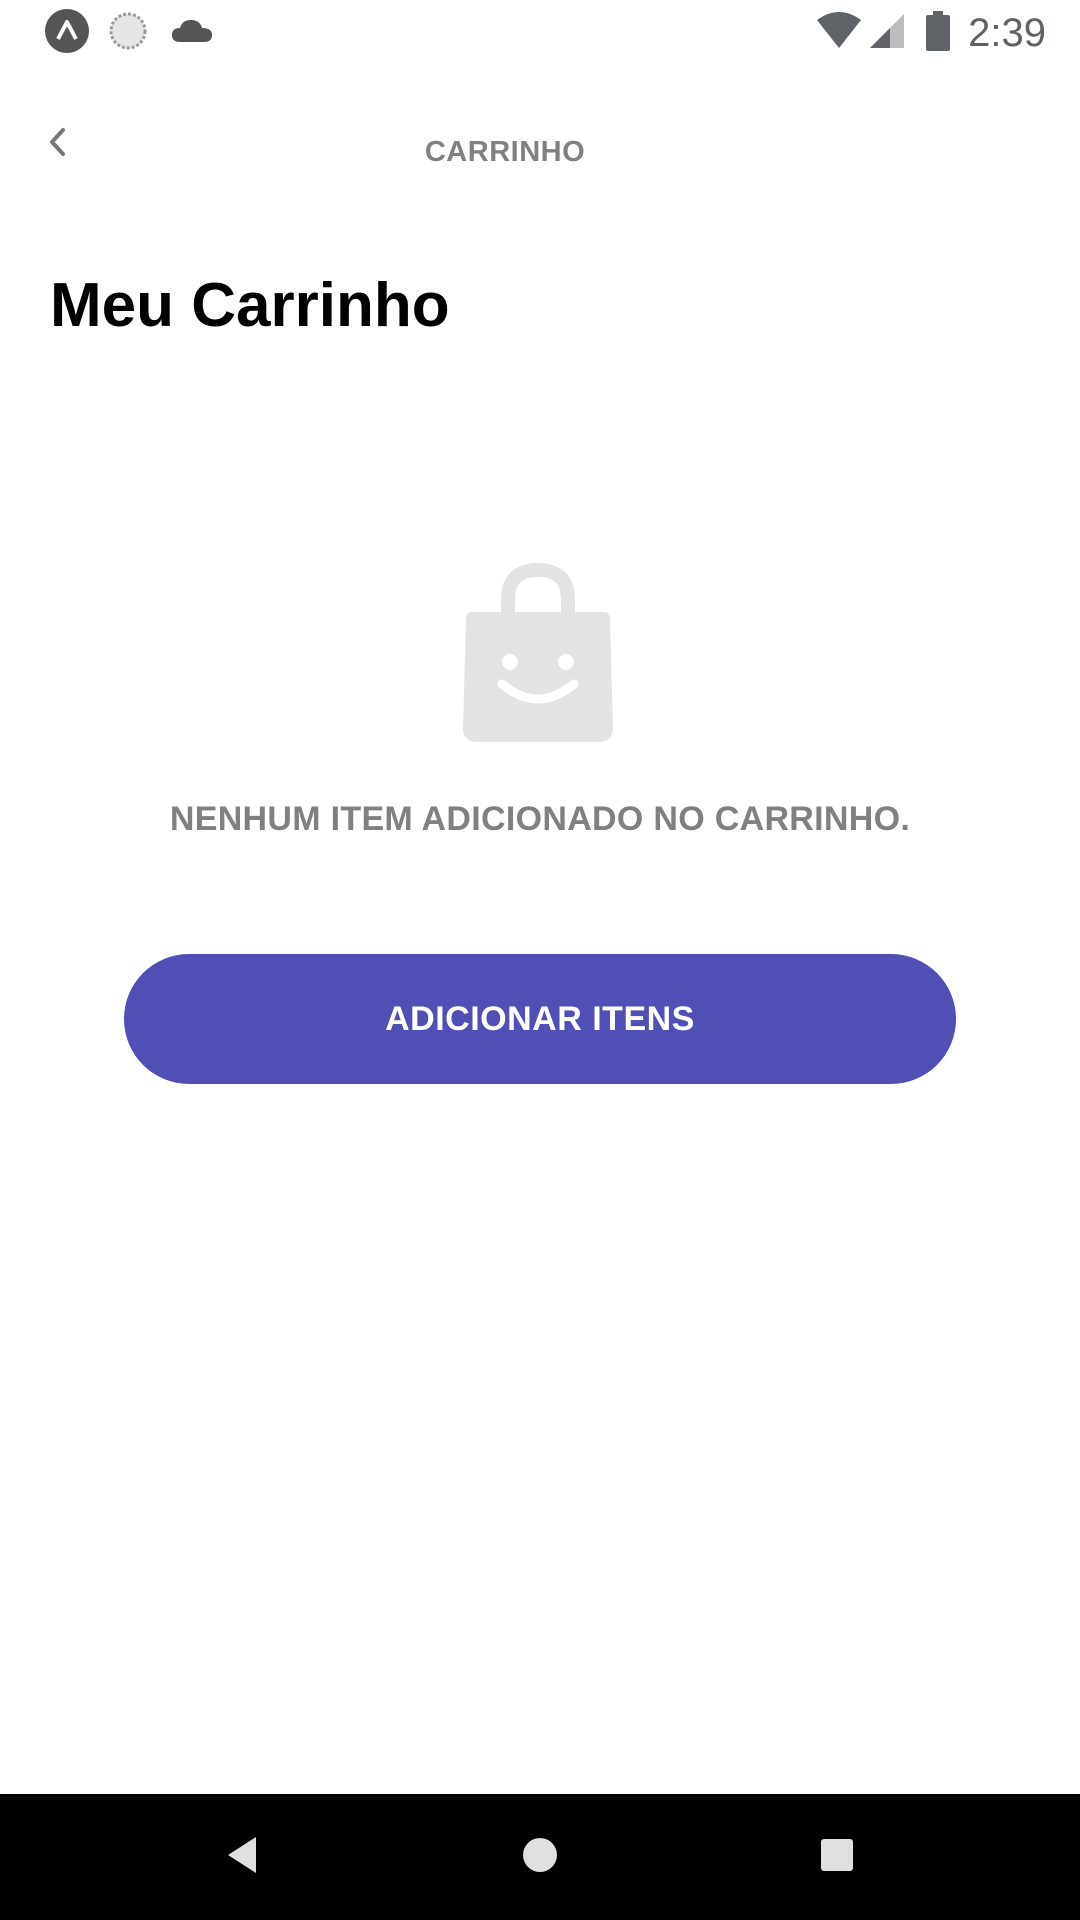 The width and height of the screenshot is (1080, 1920). What do you see at coordinates (540, 819) in the screenshot?
I see `empty-cart-message: NENHUM ITEM ADICIONADO NO CARRINHO.` at bounding box center [540, 819].